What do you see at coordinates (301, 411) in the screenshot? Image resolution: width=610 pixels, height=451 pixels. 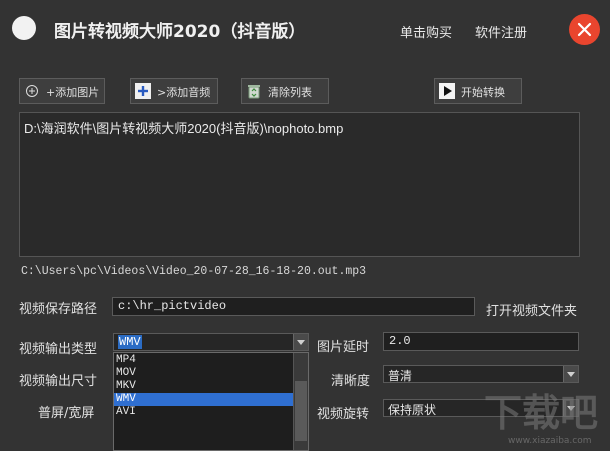 I see `scrollbar-thumb` at bounding box center [301, 411].